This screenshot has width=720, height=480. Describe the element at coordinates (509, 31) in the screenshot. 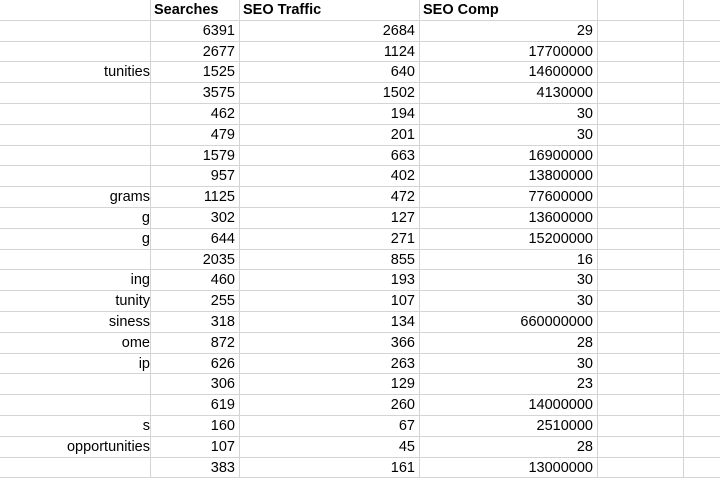

I see `seo-comp-cell: 29` at that location.